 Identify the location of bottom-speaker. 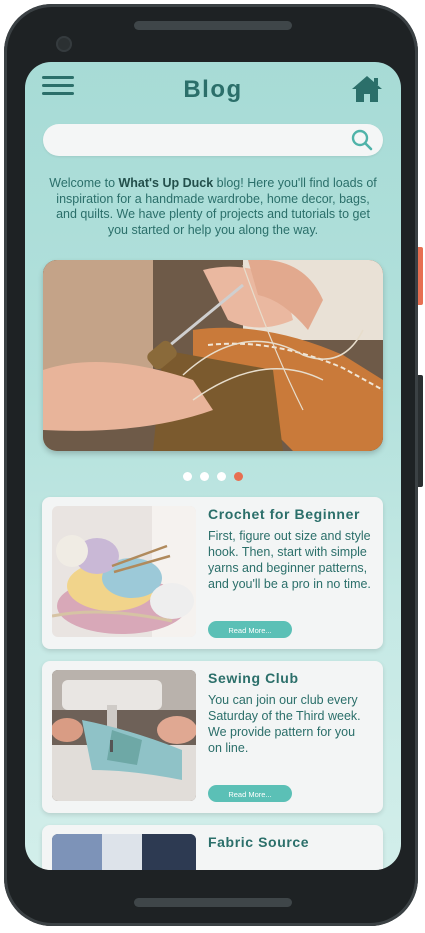
(213, 902).